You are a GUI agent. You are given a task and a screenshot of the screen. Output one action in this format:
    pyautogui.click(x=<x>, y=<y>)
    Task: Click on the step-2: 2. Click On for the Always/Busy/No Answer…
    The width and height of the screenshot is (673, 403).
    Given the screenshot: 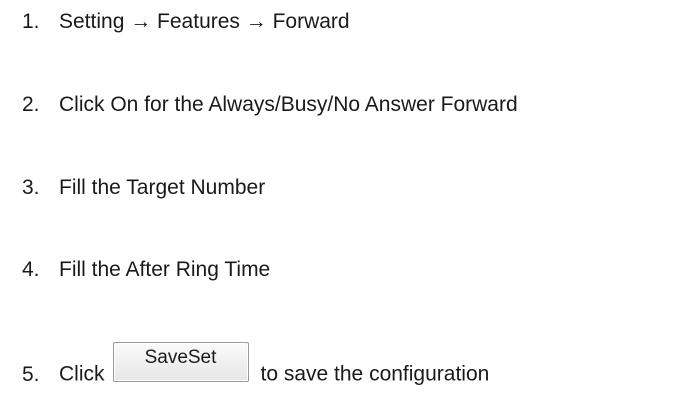 What is the action you would take?
    pyautogui.click(x=270, y=105)
    